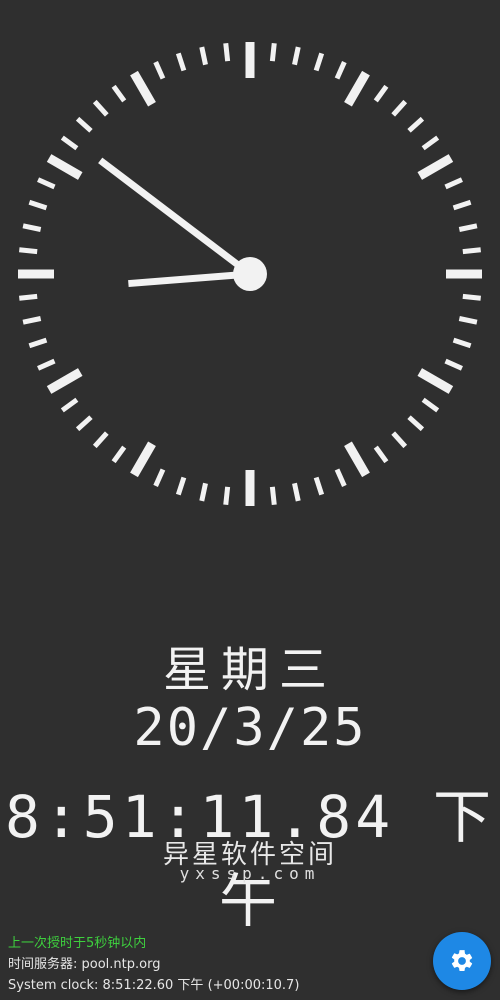 Image resolution: width=500 pixels, height=1000 pixels. Describe the element at coordinates (77, 943) in the screenshot. I see `sync-status: 上一次授时于5秒钟以内` at that location.